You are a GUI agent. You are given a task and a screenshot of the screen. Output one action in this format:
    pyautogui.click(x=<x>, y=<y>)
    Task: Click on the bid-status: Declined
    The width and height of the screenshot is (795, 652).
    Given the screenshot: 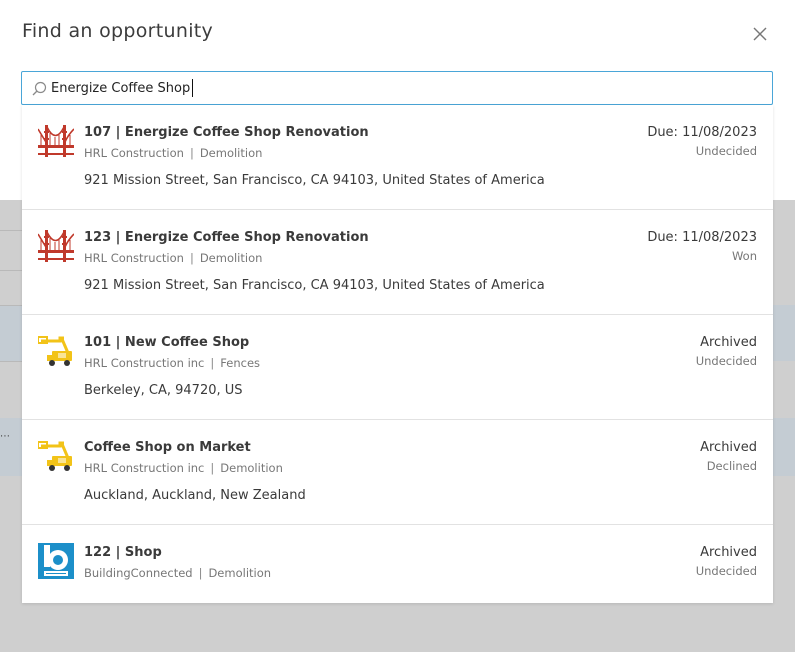 What is the action you would take?
    pyautogui.click(x=731, y=466)
    